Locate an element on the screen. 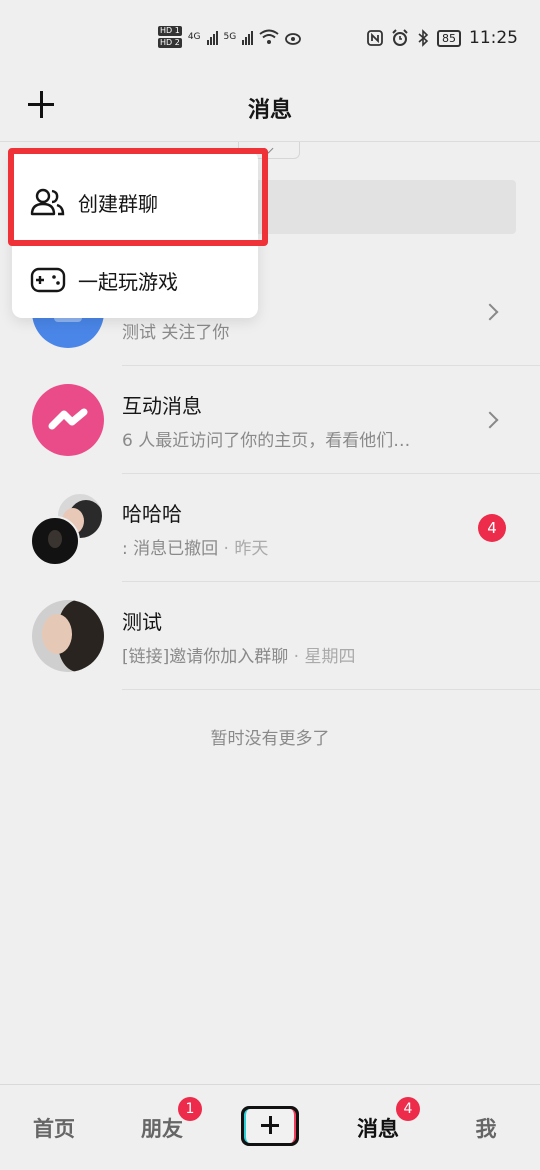 This screenshot has height=1170, width=540. clock: 11:25 is located at coordinates (493, 38).